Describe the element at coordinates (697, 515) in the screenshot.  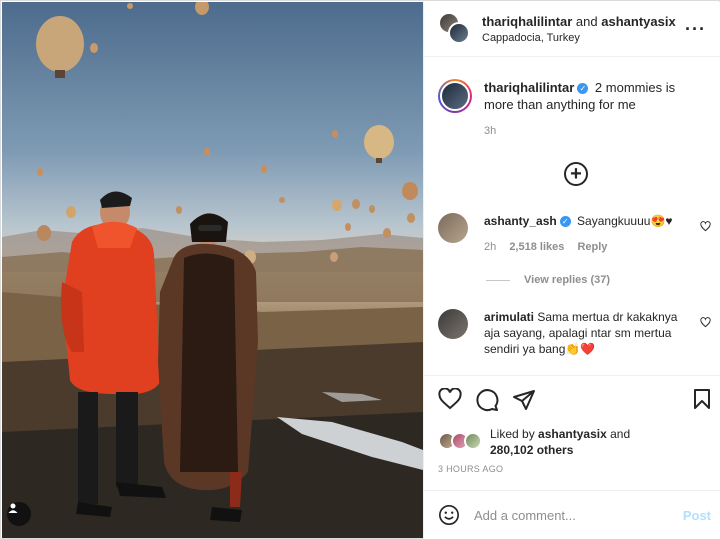
I see `post-button: Post` at that location.